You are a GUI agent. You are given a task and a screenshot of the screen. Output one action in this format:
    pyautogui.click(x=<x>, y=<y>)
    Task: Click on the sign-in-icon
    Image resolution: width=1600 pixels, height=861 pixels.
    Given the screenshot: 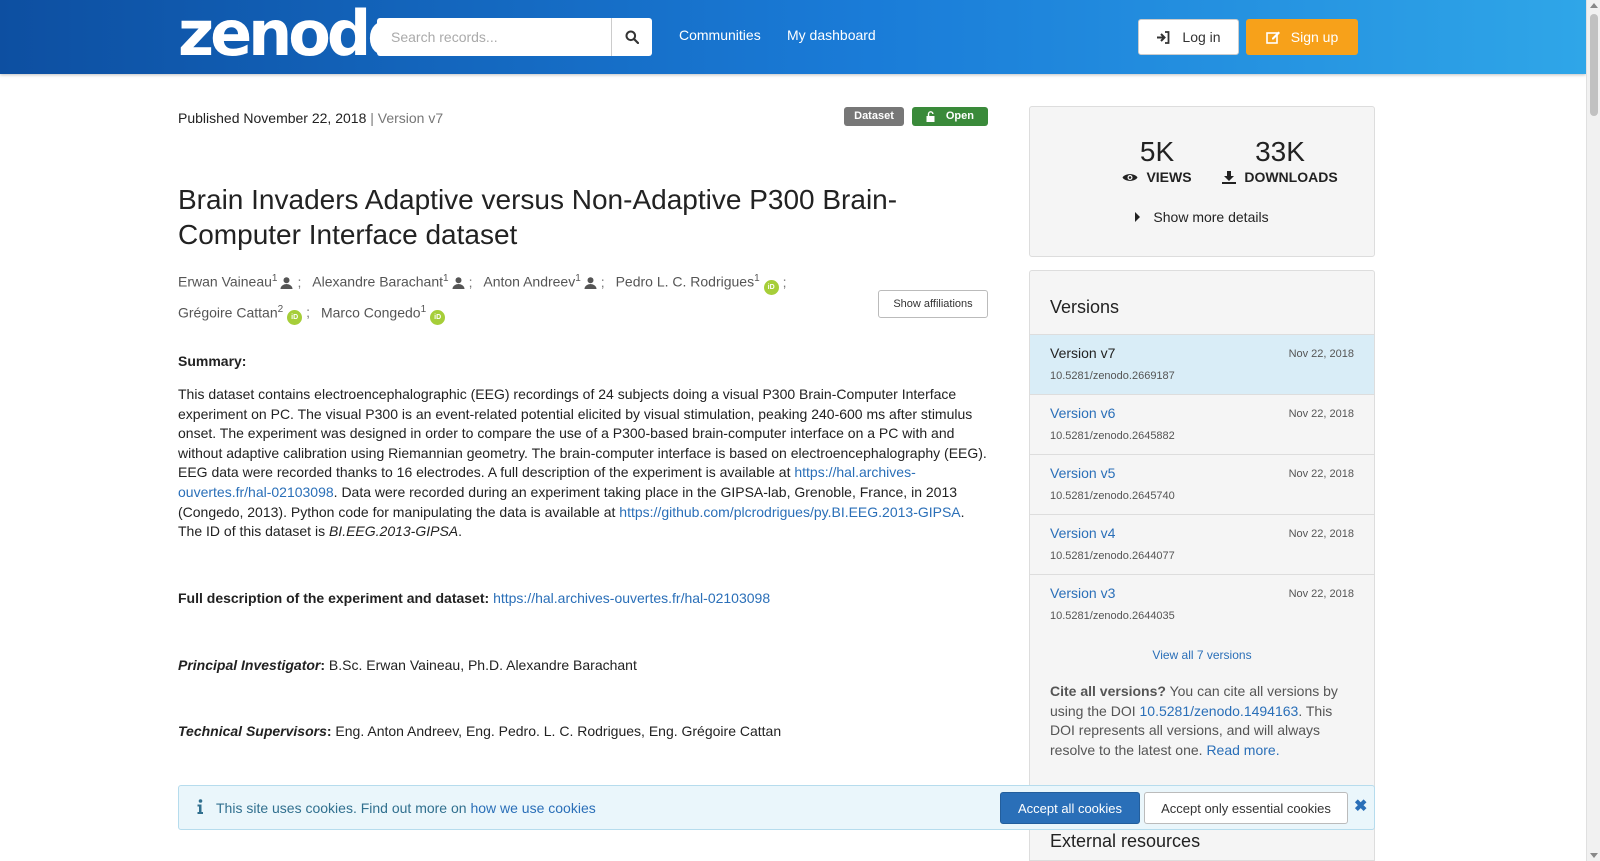 What is the action you would take?
    pyautogui.click(x=1163, y=37)
    